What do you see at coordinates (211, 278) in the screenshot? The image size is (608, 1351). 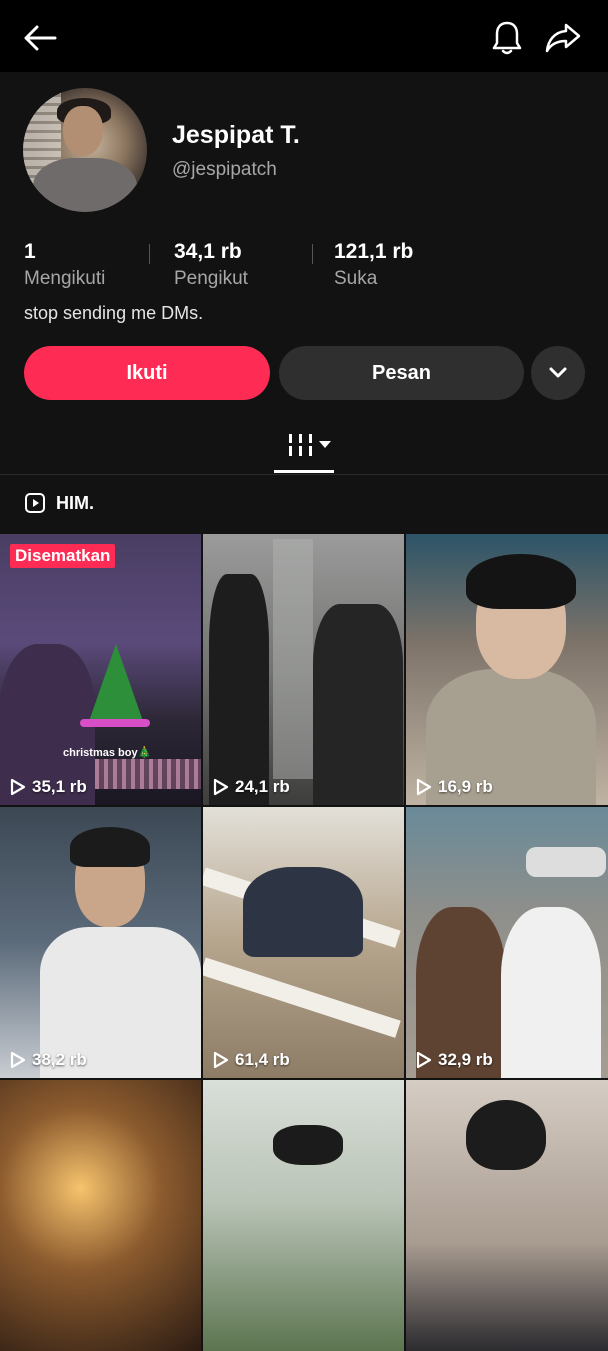 I see `stat-followers-label: Pengikut` at bounding box center [211, 278].